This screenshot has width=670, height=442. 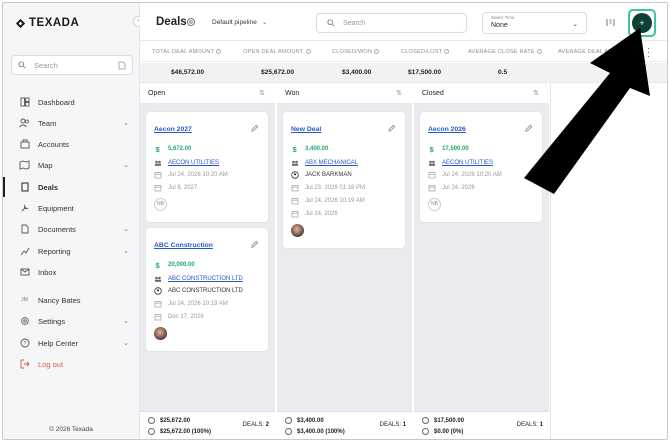 What do you see at coordinates (317, 149) in the screenshot?
I see `deal-amount-text: 3,400.00` at bounding box center [317, 149].